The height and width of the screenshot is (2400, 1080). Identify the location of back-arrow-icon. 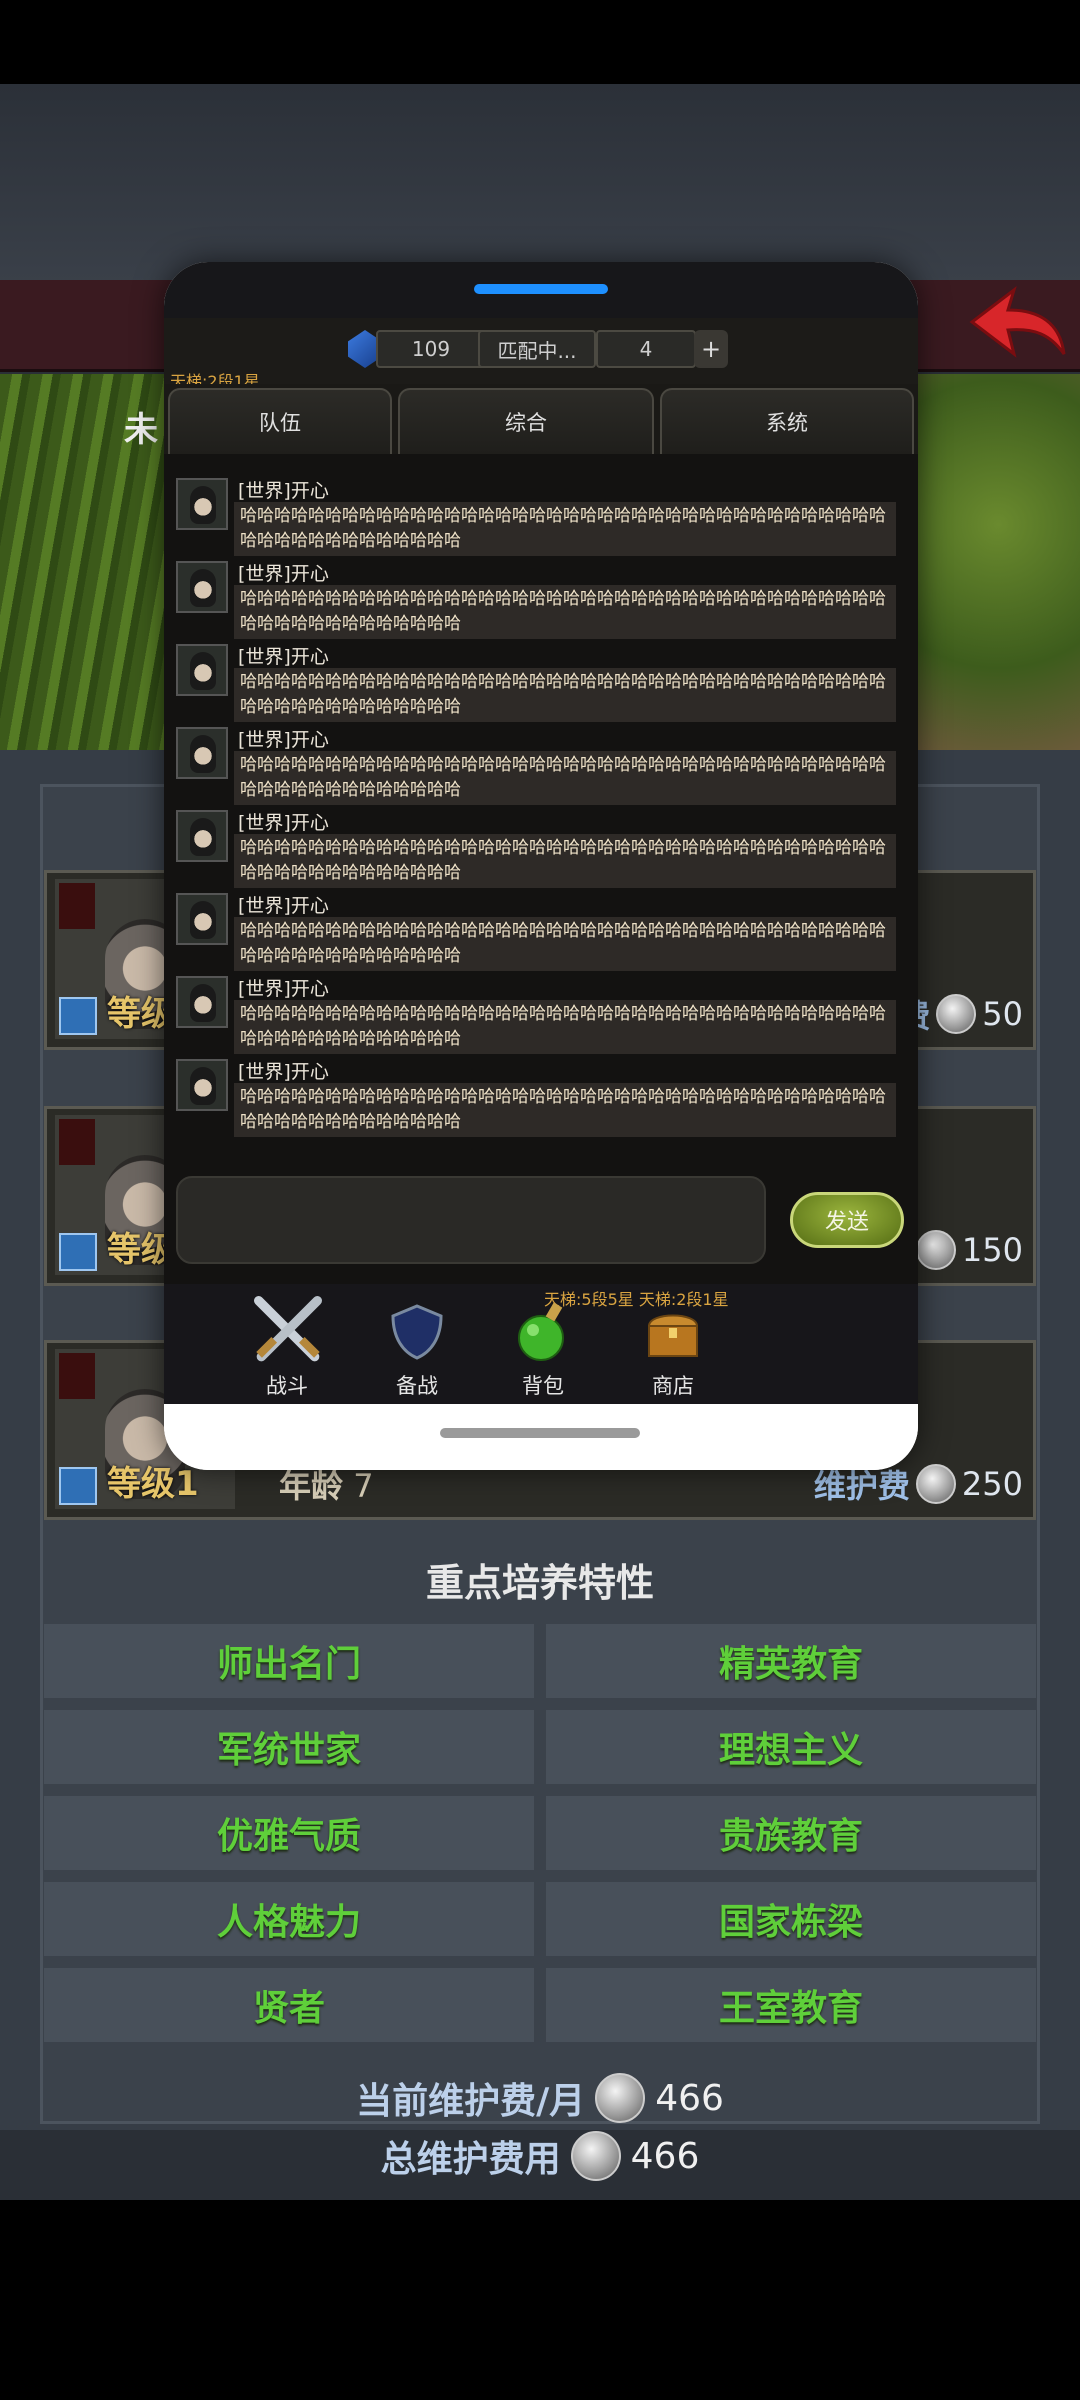
(1018, 322).